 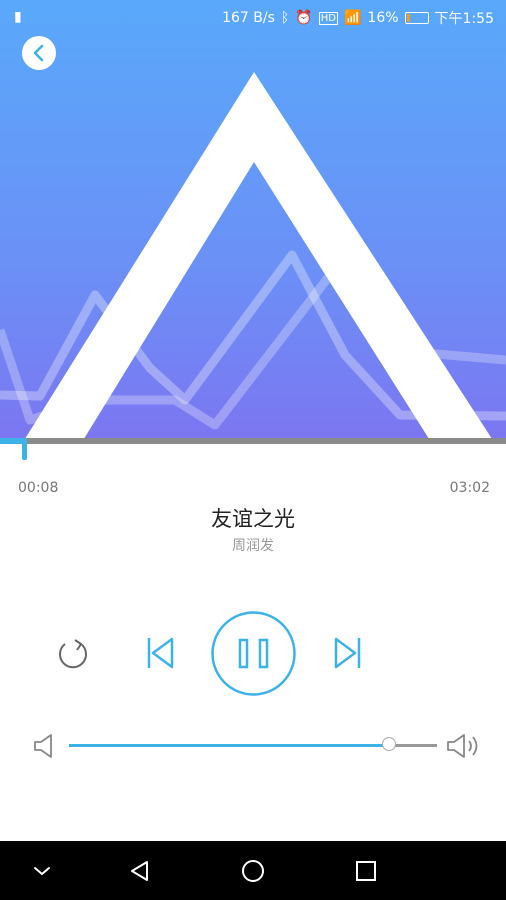 I want to click on progress-bar, so click(x=253, y=449).